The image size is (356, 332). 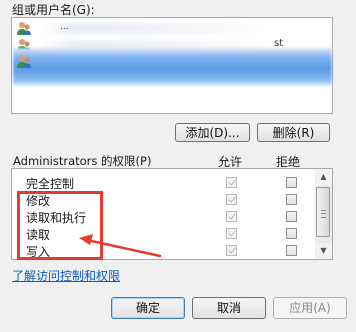 I want to click on grip-icon, so click(x=323, y=214).